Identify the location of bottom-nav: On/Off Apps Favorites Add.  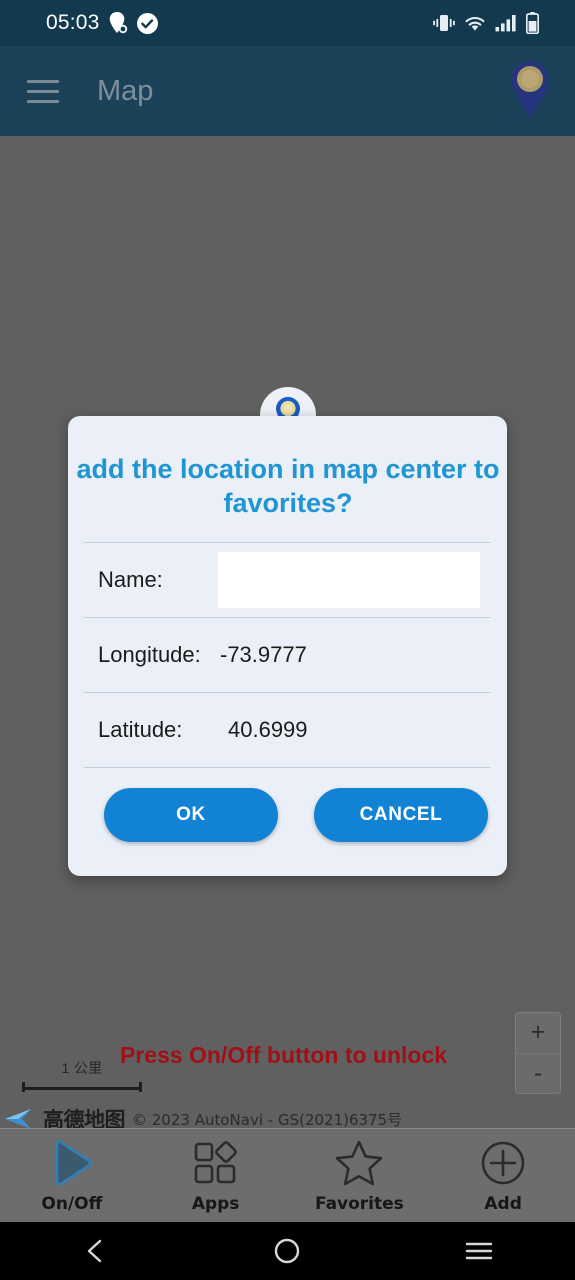
(287, 1175).